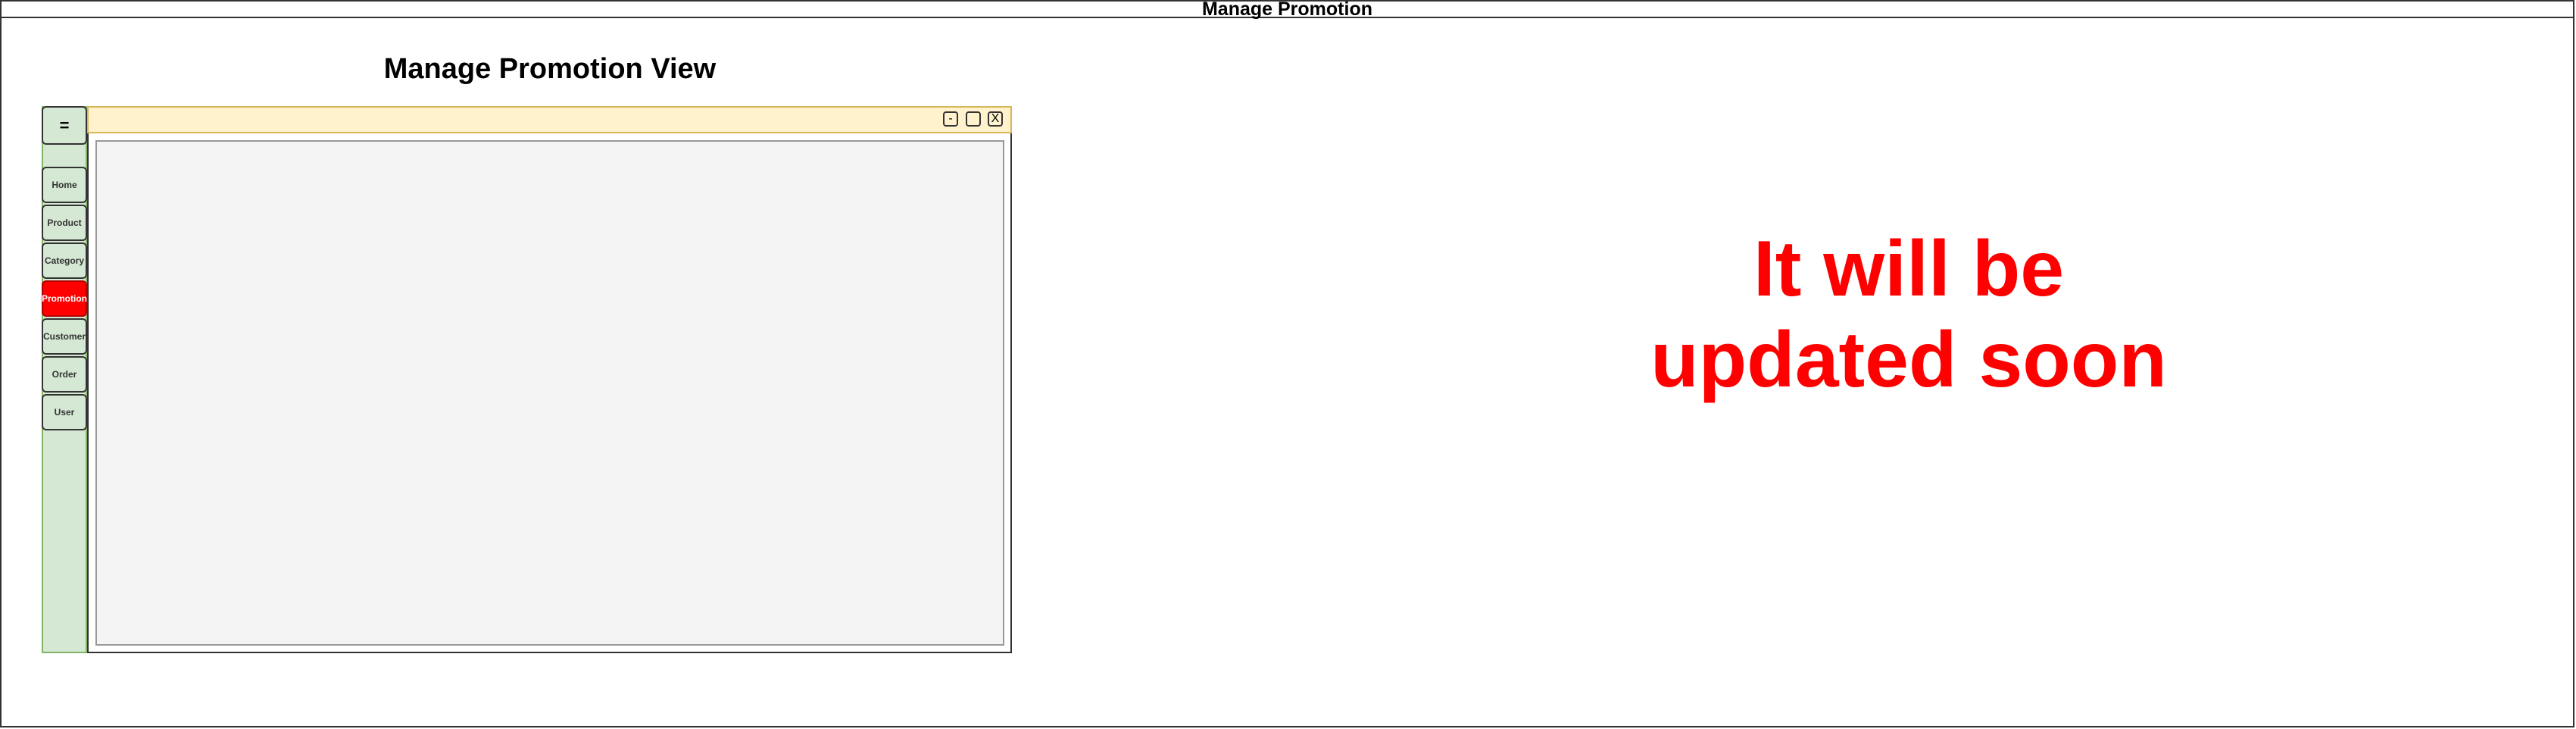 The image size is (2576, 729). I want to click on minimize-button: -, so click(951, 119).